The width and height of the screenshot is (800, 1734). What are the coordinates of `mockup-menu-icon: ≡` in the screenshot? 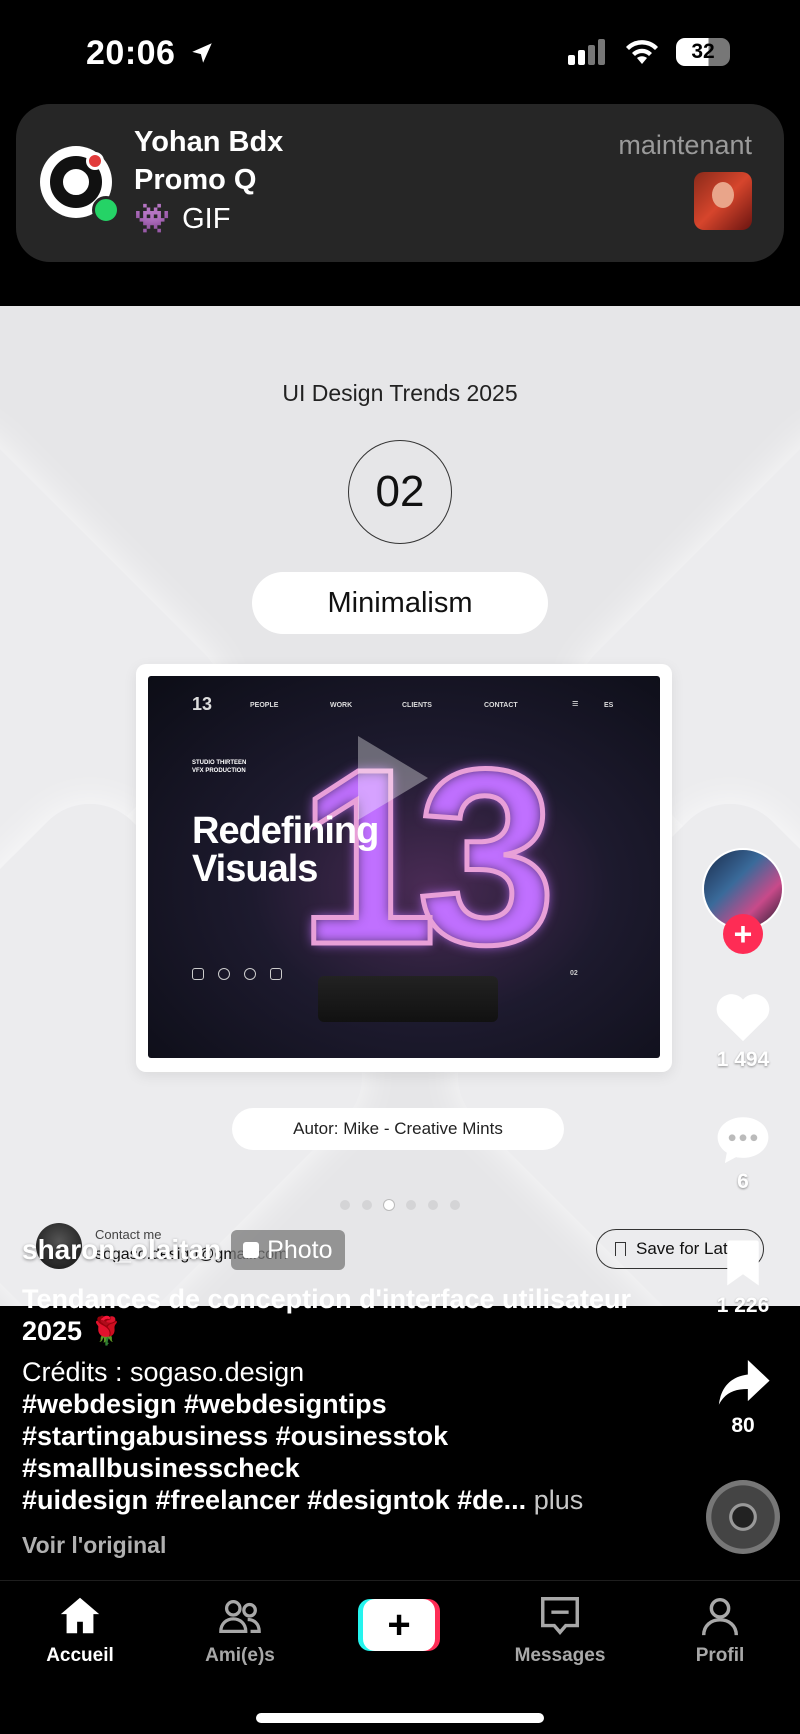 It's located at (575, 704).